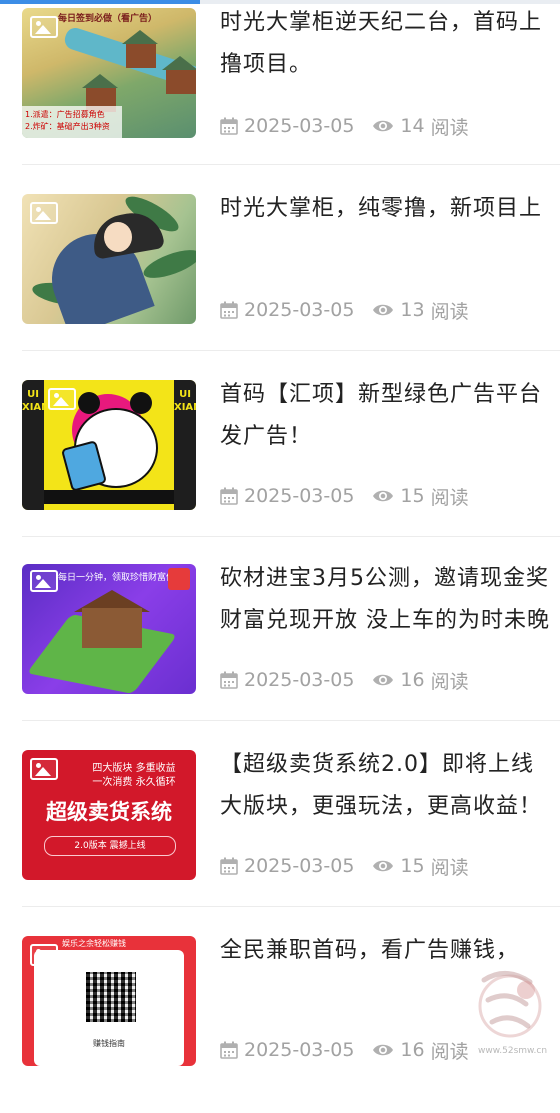  Describe the element at coordinates (134, 768) in the screenshot. I see `thumb-text-line: 四大版块 多重收益` at that location.